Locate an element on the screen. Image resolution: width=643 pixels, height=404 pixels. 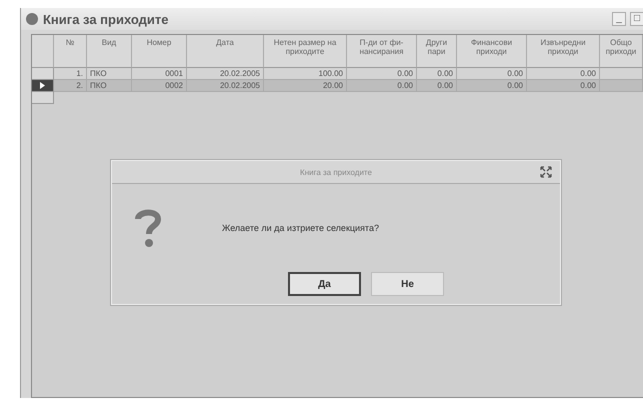
question-icon is located at coordinates (148, 228).